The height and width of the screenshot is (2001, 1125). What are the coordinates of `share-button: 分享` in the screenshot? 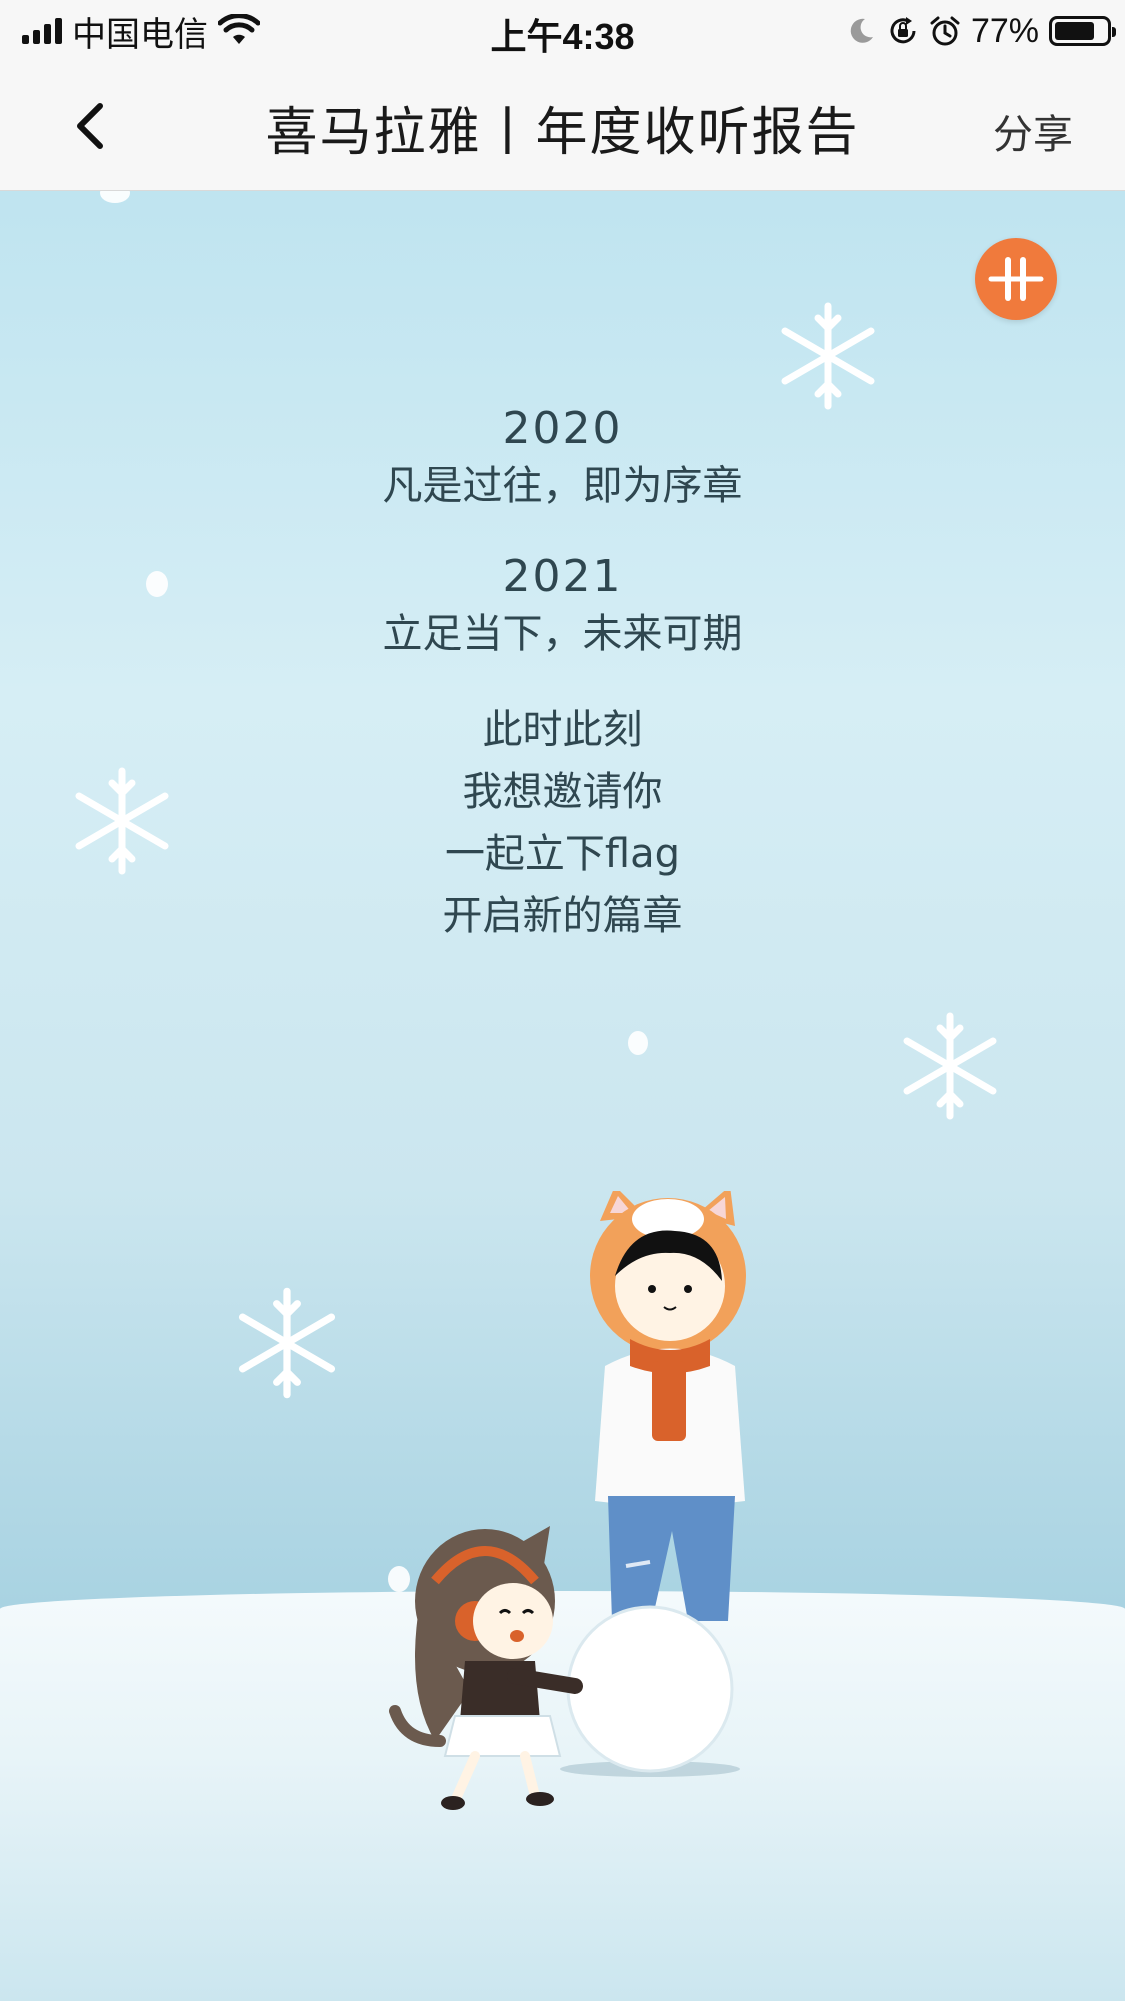 It's located at (1033, 131).